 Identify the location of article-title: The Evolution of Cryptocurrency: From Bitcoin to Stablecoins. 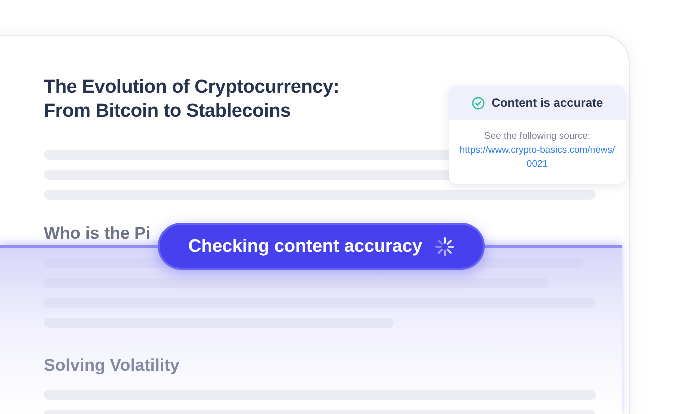
(192, 100).